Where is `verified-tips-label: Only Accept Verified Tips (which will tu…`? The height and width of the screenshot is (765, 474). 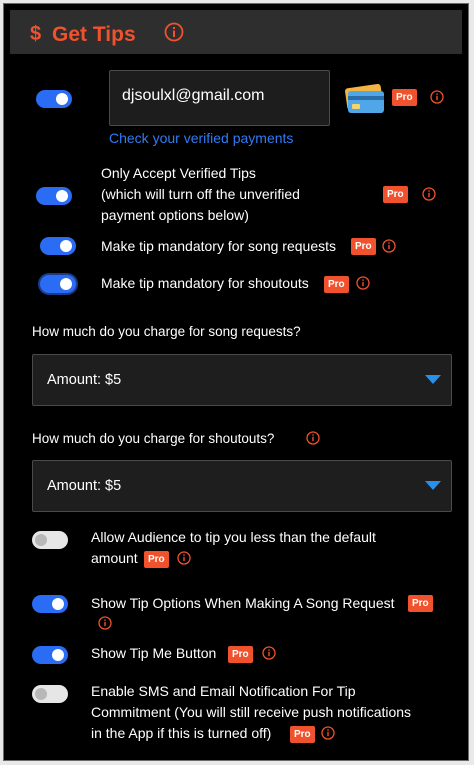 verified-tips-label: Only Accept Verified Tips (which will tu… is located at coordinates (200, 194).